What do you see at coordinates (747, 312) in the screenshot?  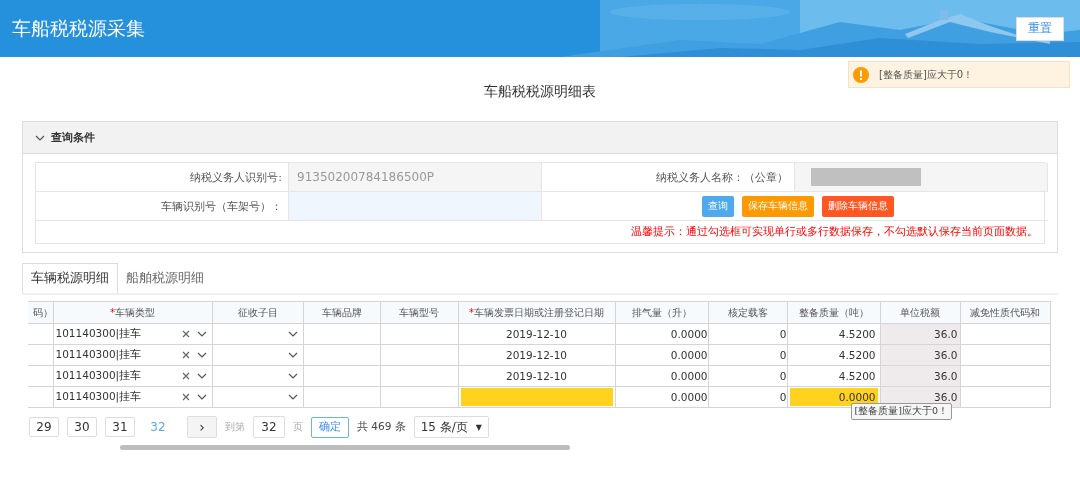 I see `column-header: 核定载客` at bounding box center [747, 312].